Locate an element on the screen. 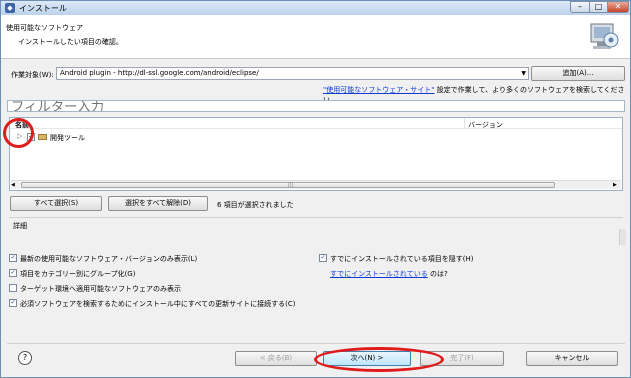 The height and width of the screenshot is (378, 631). header-separator is located at coordinates (316, 128).